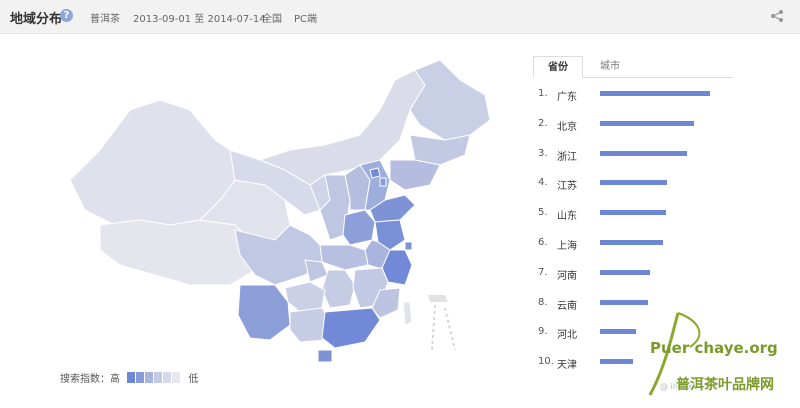  Describe the element at coordinates (543, 242) in the screenshot. I see `rank-number: 6.` at that location.